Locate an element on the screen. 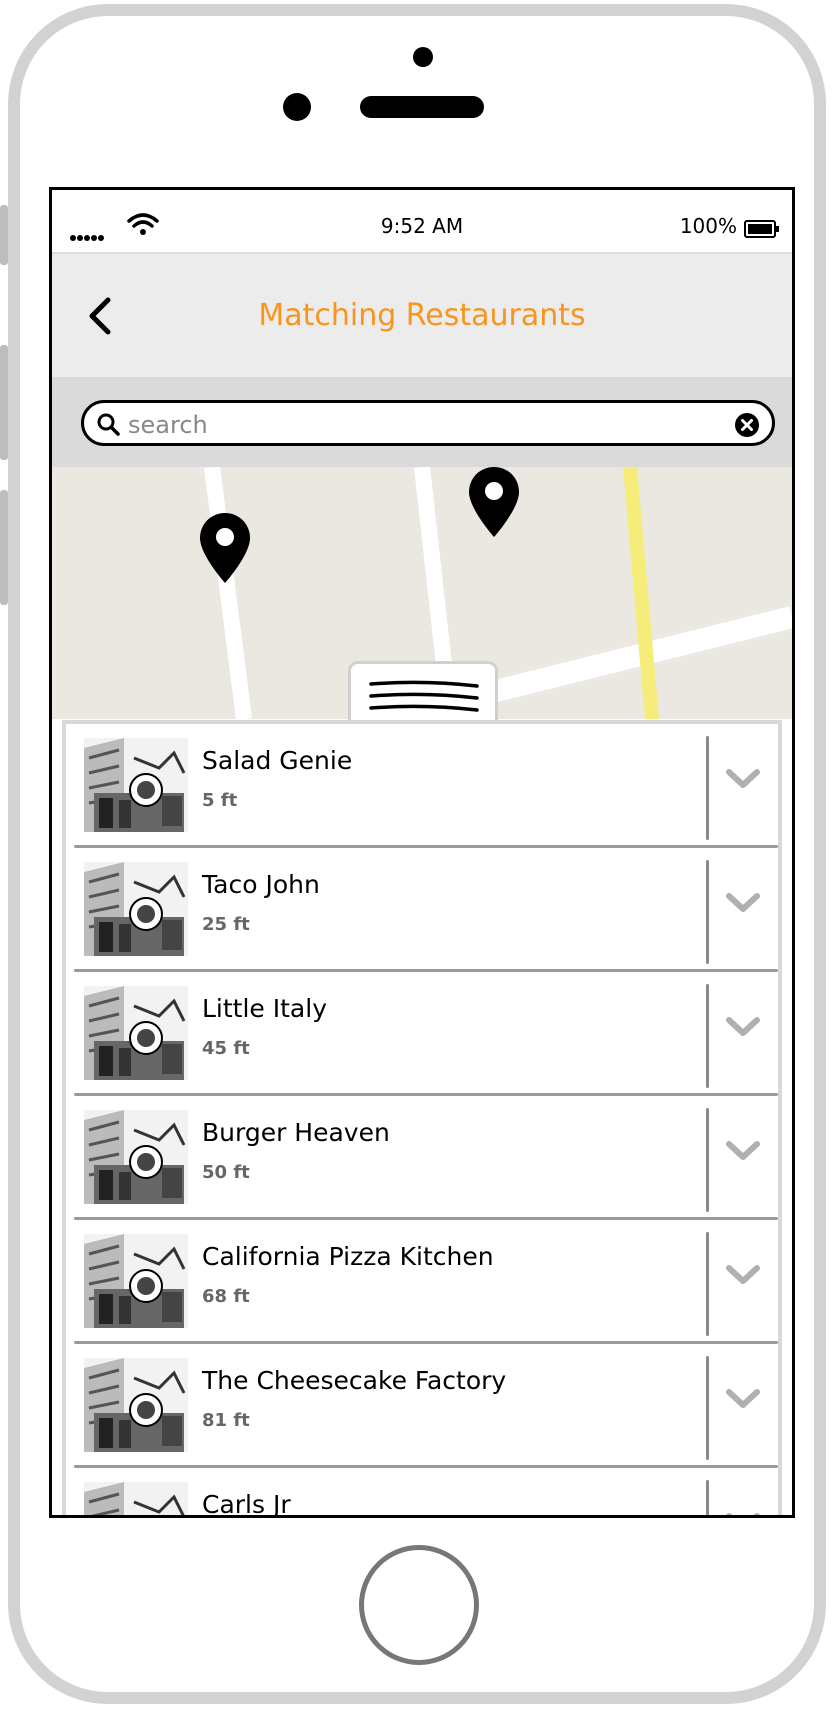 The width and height of the screenshot is (840, 1714). navigation-bar: Matching Restaurants is located at coordinates (422, 315).